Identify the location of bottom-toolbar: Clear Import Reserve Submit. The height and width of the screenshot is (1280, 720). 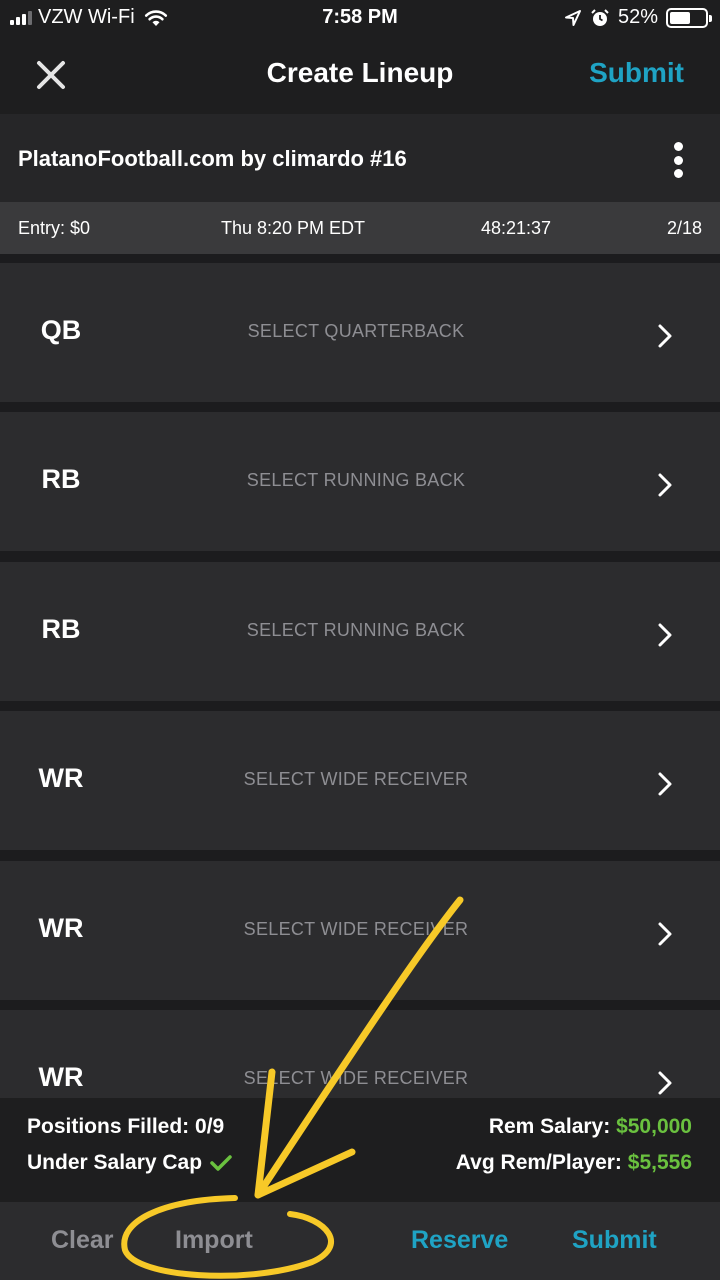
(360, 1241).